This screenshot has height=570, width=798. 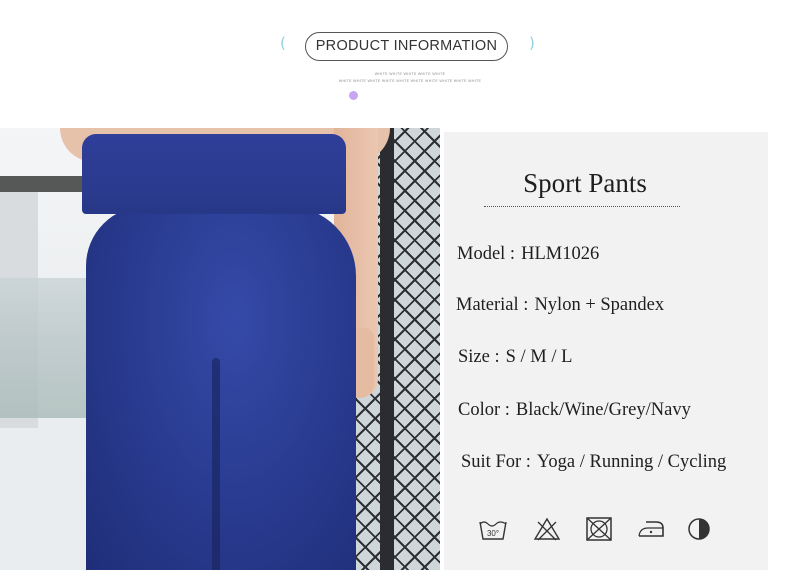 I want to click on no-bleach-icon, so click(x=547, y=529).